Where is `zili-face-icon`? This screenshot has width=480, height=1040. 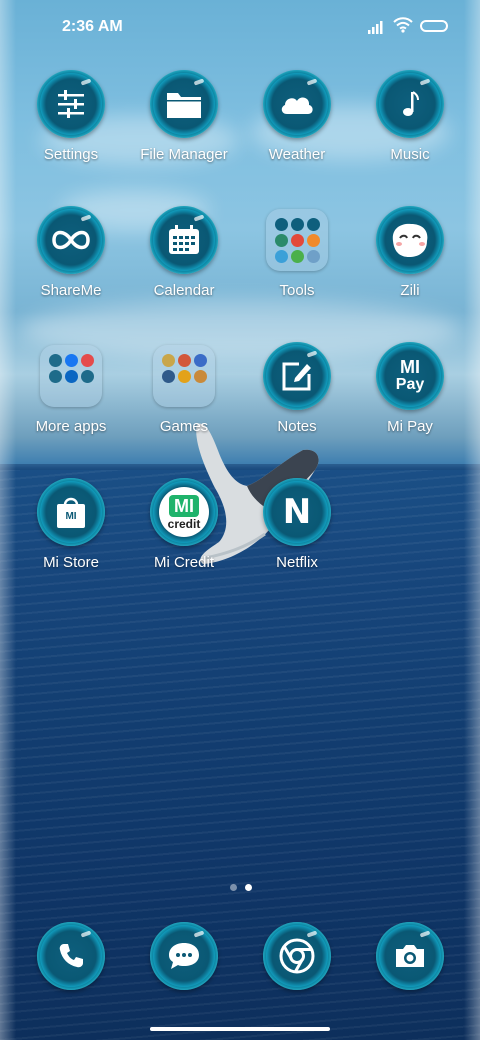 zili-face-icon is located at coordinates (410, 240).